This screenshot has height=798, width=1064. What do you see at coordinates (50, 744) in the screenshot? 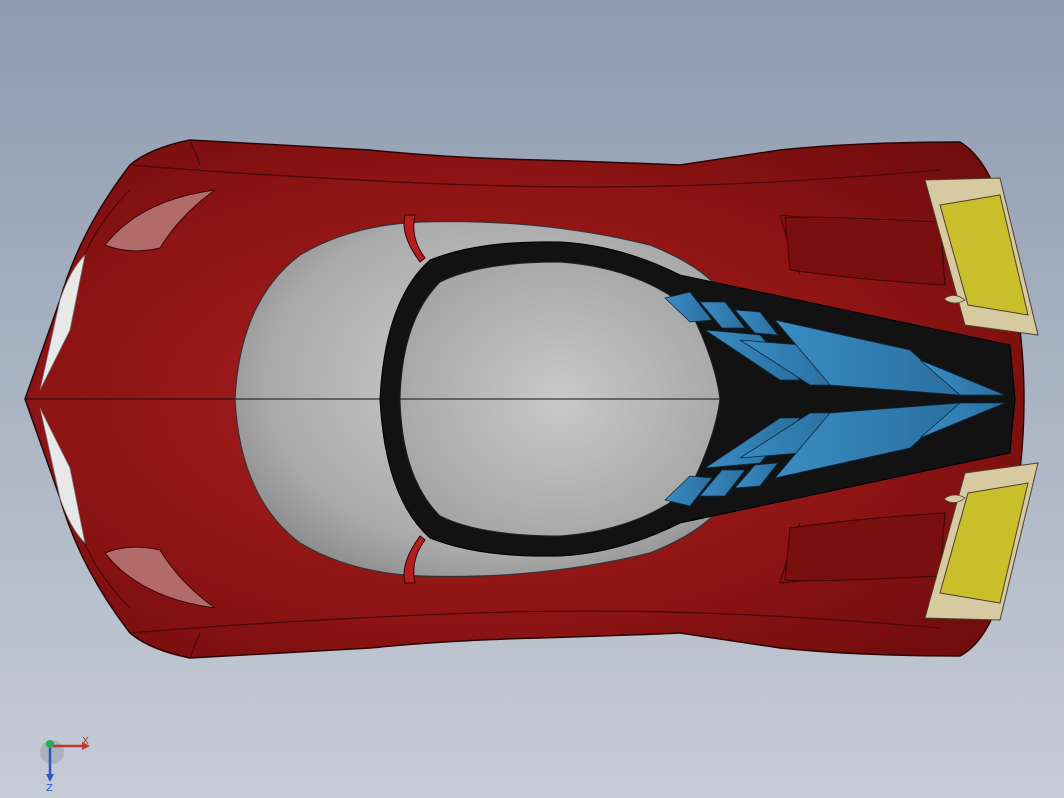
I see `triad-y-axis` at bounding box center [50, 744].